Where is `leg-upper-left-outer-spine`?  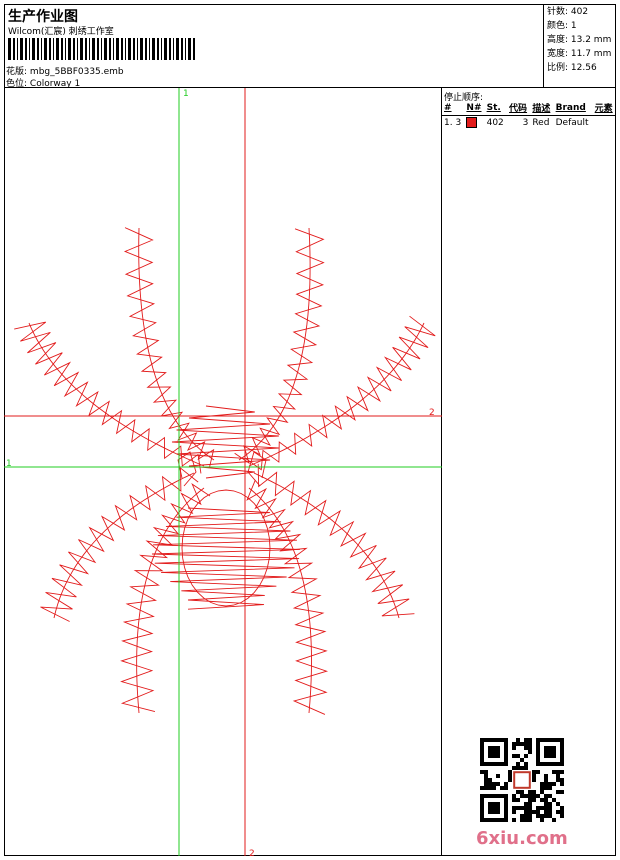
leg-upper-left-outer-spine is located at coordinates (116, 394).